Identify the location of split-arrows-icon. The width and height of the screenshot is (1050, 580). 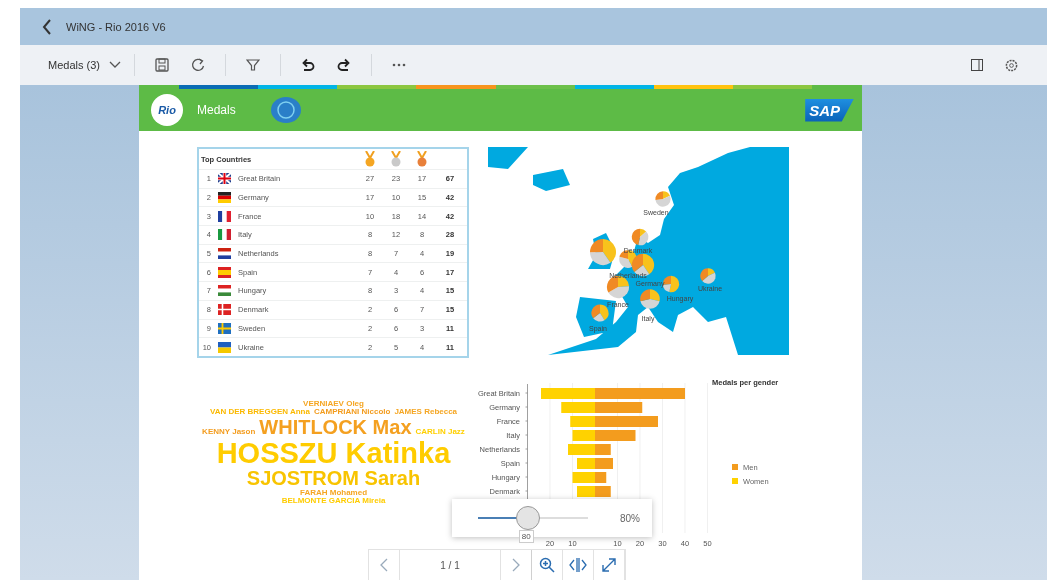
(578, 565).